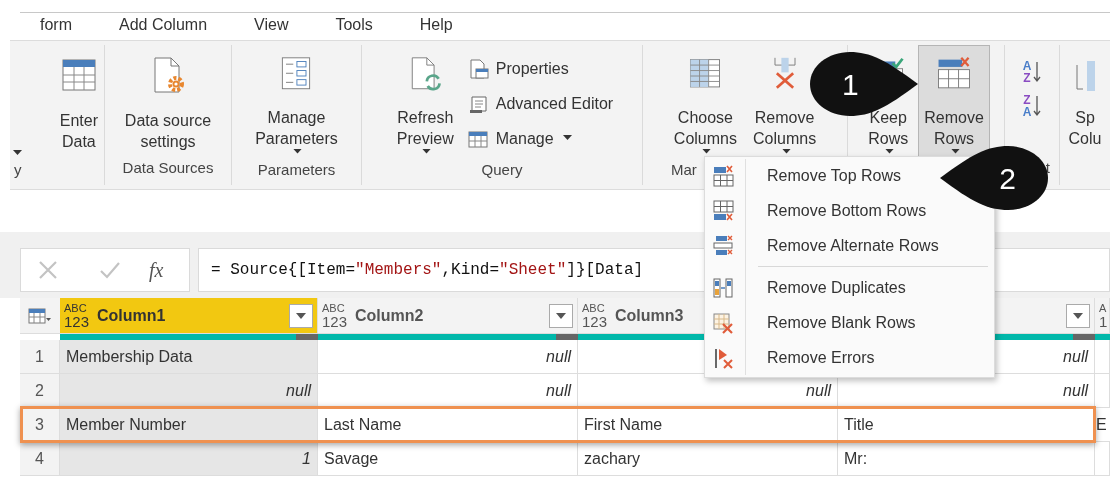 This screenshot has width=1110, height=484. Describe the element at coordinates (40, 390) in the screenshot. I see `row-number: 2` at that location.